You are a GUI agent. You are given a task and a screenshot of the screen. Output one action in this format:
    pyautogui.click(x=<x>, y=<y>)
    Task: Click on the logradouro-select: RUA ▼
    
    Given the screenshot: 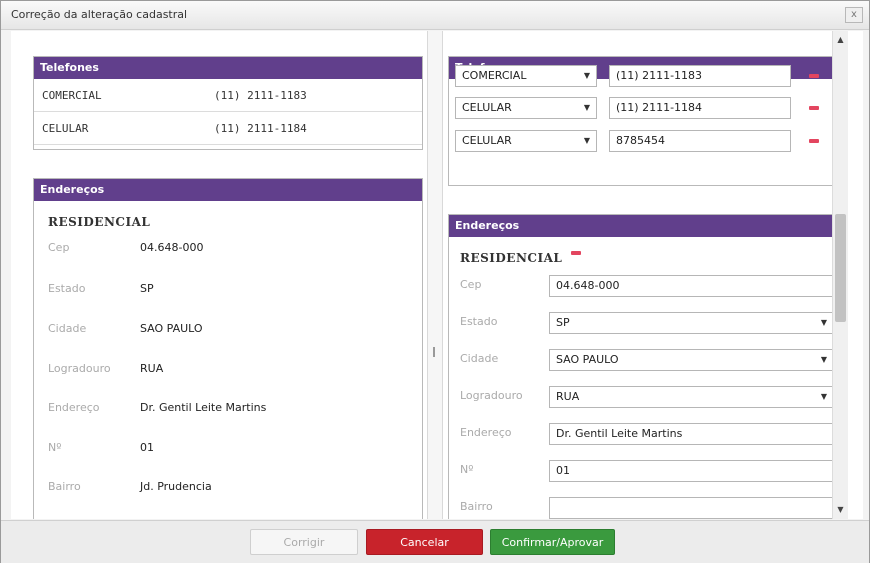 What is the action you would take?
    pyautogui.click(x=691, y=397)
    